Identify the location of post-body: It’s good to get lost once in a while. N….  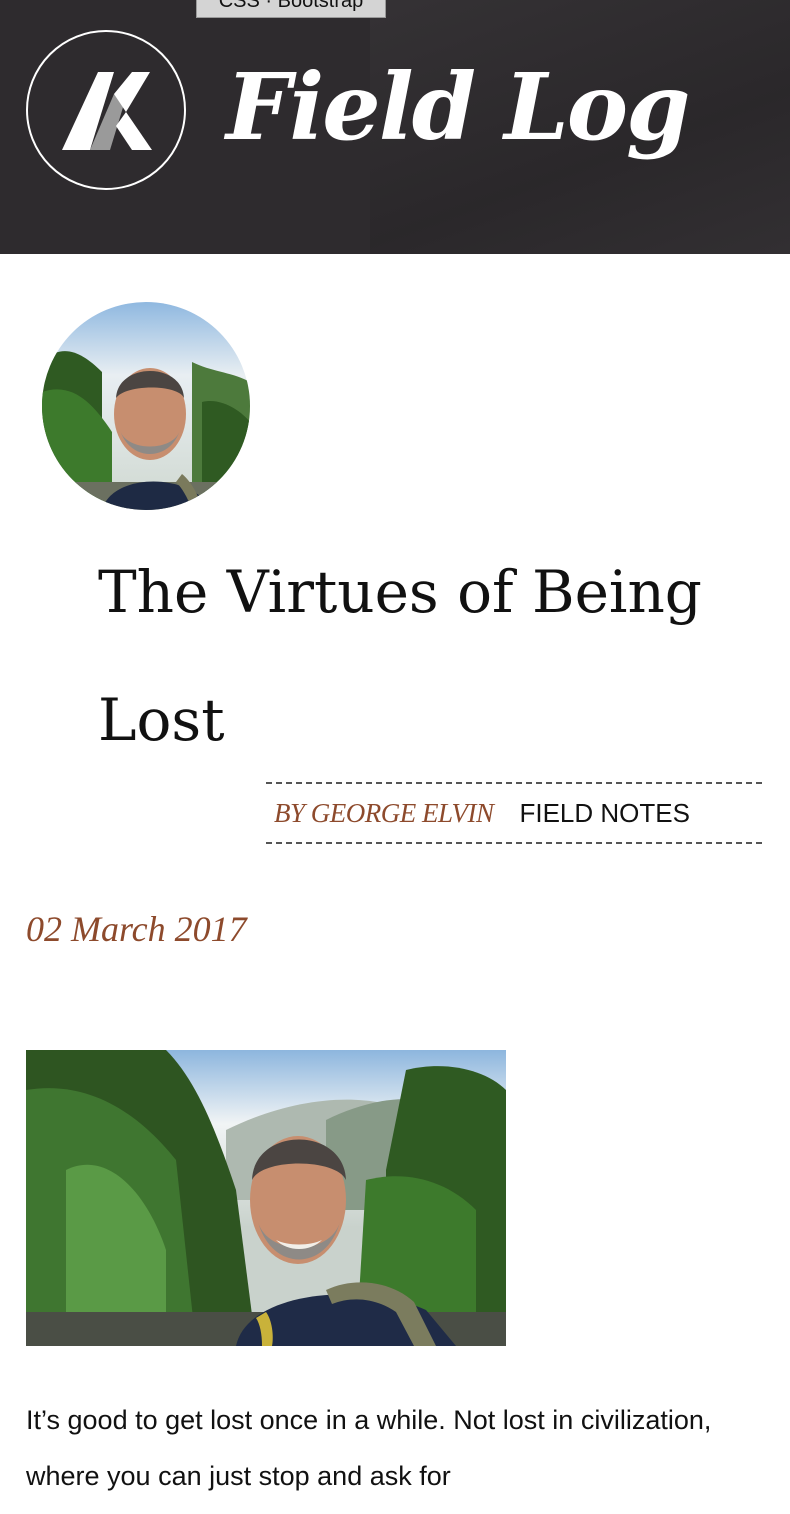
(369, 1448).